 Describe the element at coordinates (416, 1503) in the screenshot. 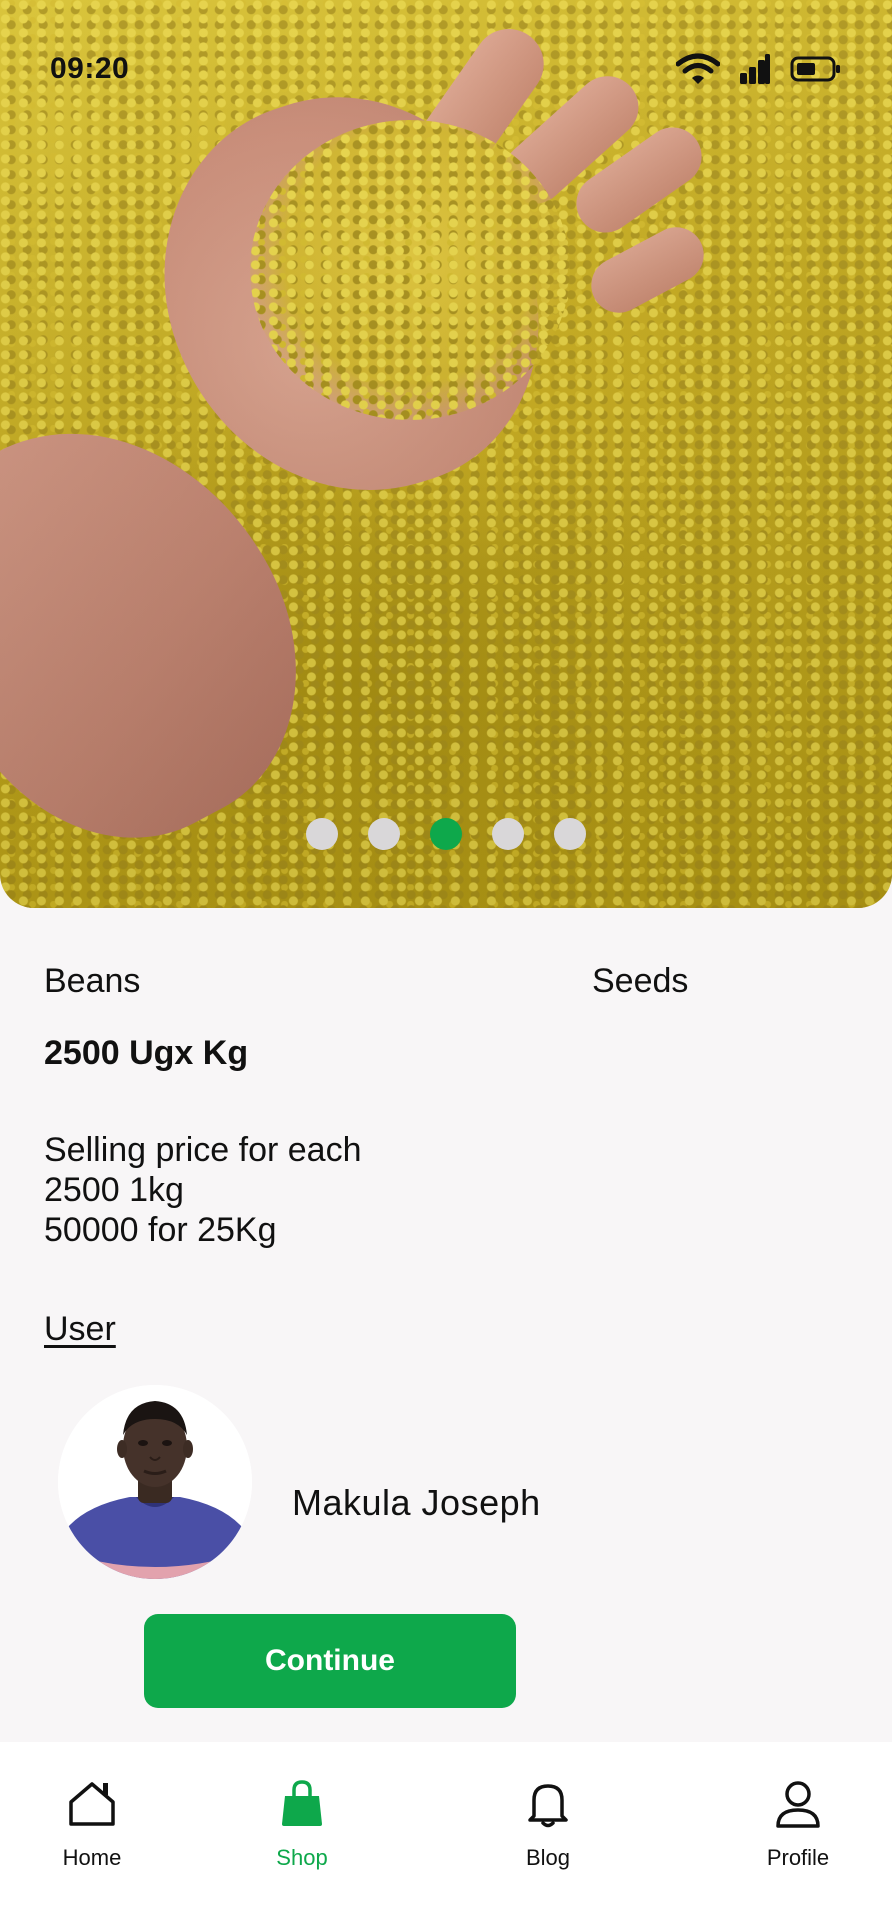

I see `user-name: Makula Joseph` at that location.